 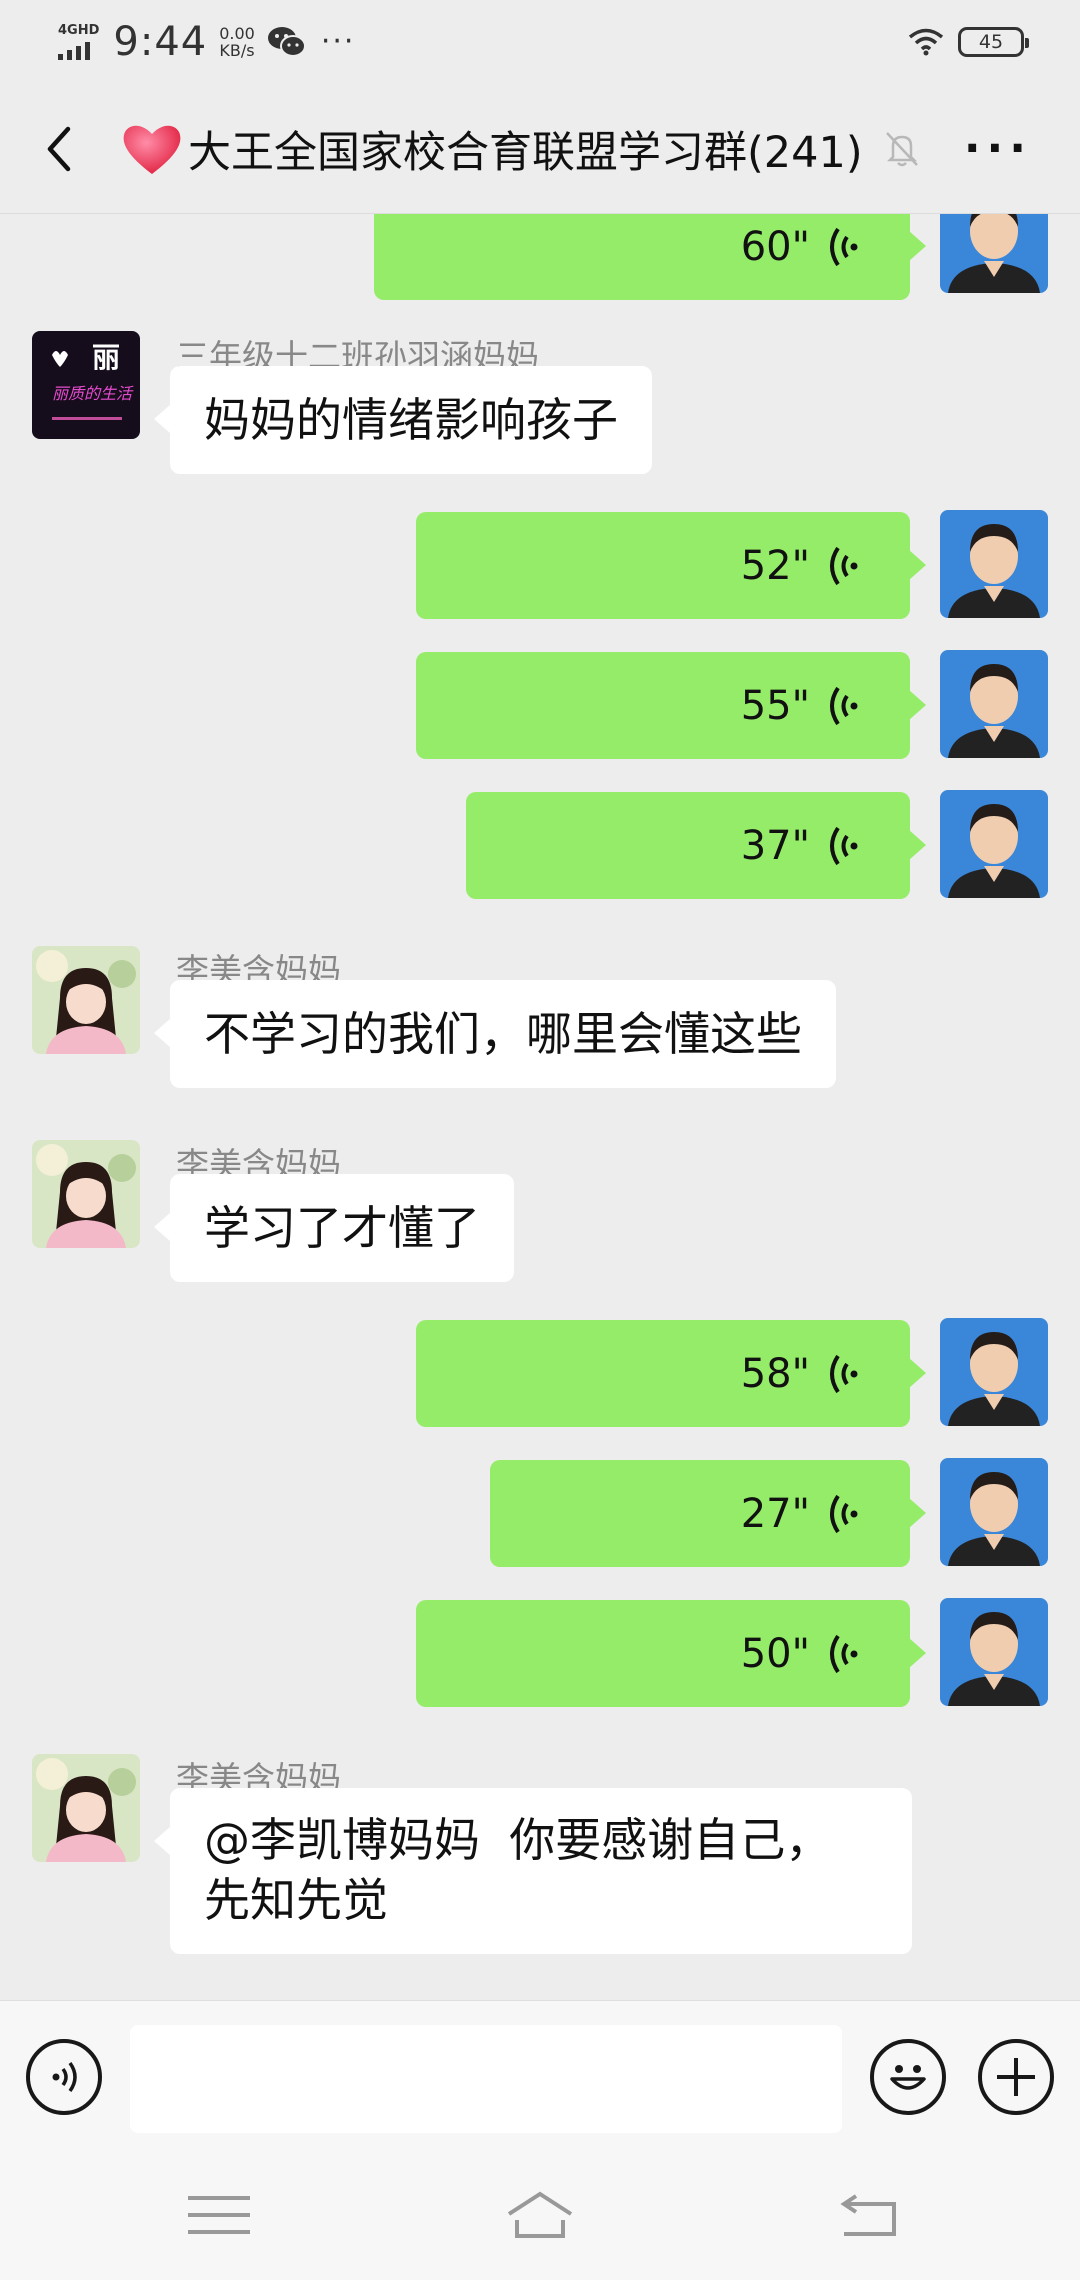 What do you see at coordinates (775, 845) in the screenshot?
I see `voice-duration: 37"` at bounding box center [775, 845].